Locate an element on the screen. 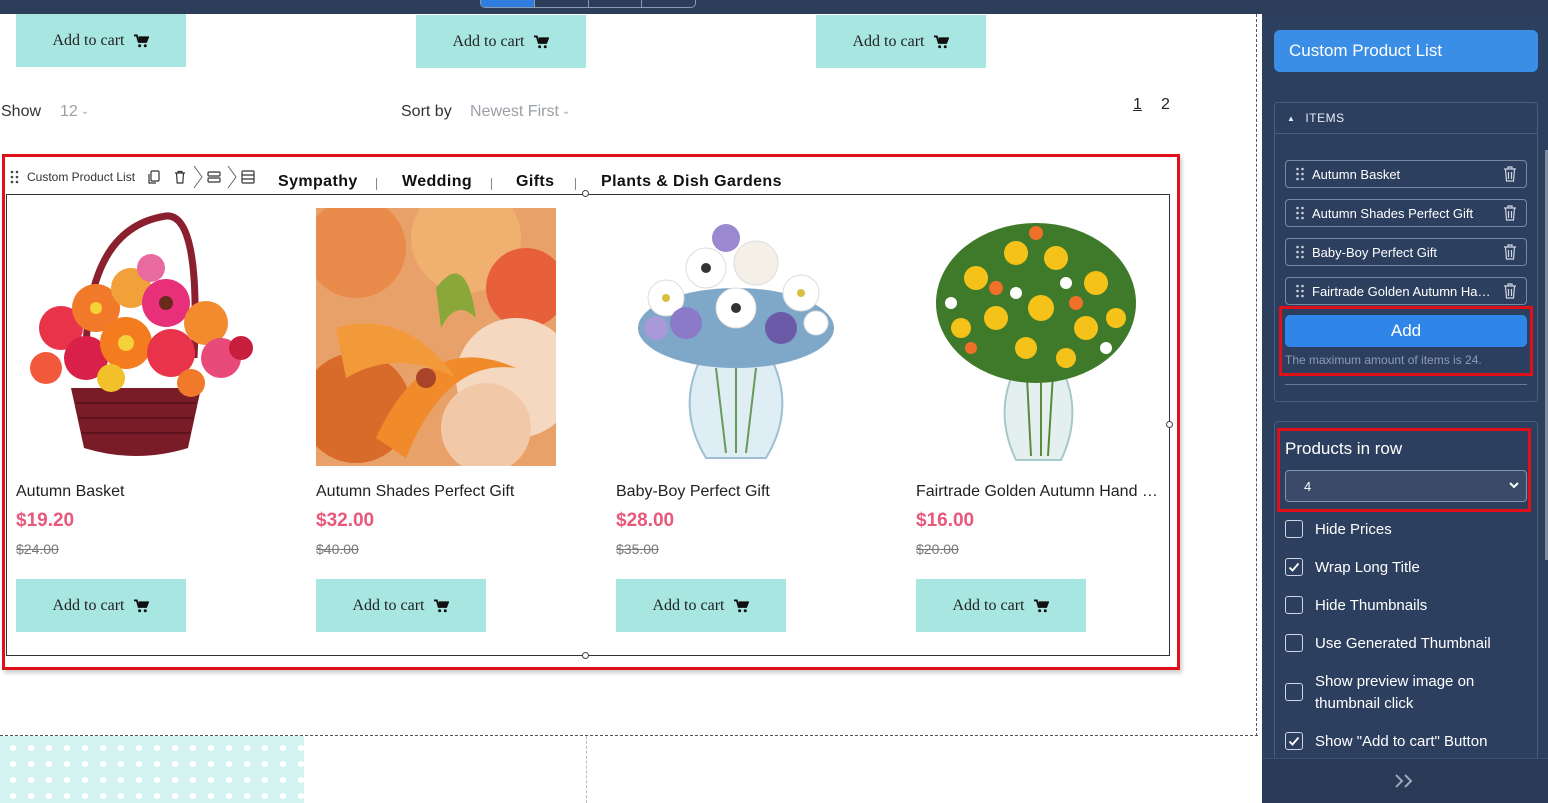 The height and width of the screenshot is (803, 1548). device-other-segment is located at coordinates (668, 3).